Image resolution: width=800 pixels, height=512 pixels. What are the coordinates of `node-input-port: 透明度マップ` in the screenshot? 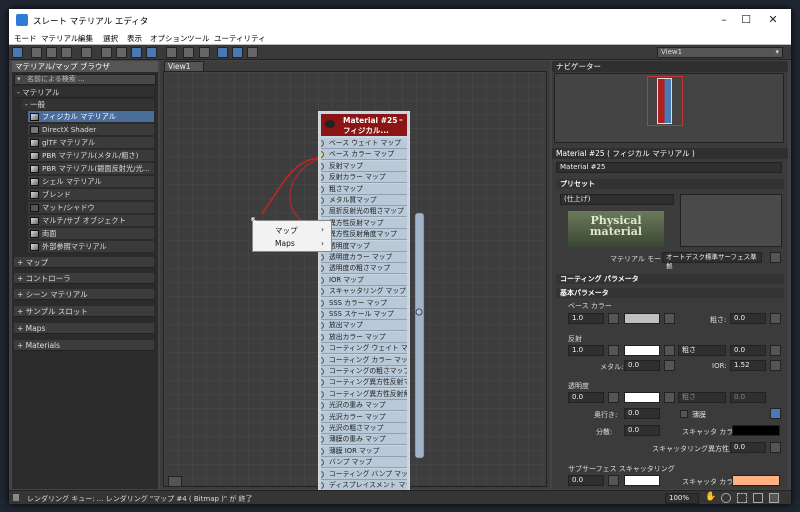 It's located at (364, 246).